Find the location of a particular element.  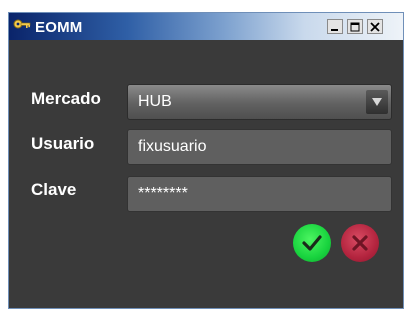

maximize-icon is located at coordinates (355, 26).